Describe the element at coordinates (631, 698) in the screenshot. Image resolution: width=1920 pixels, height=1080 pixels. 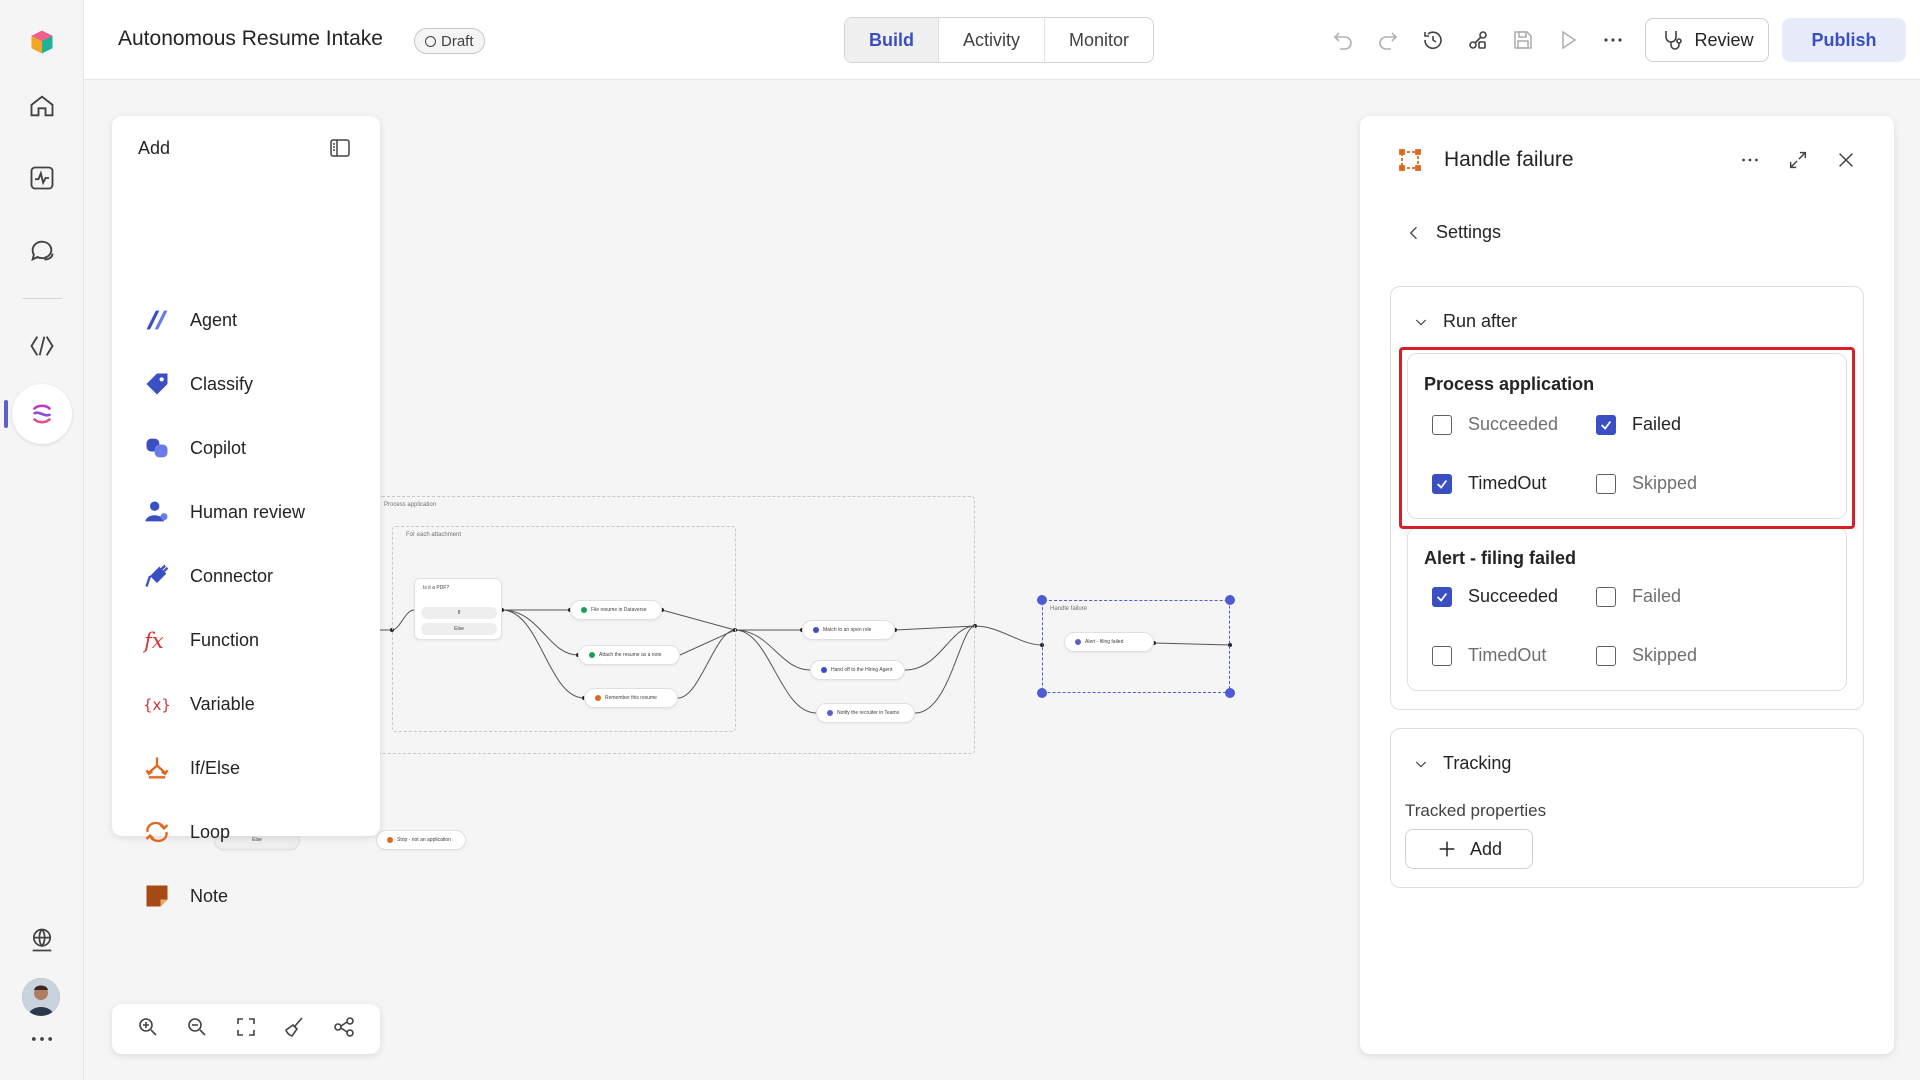
I see `node-remember-resume: Remember this resume` at that location.